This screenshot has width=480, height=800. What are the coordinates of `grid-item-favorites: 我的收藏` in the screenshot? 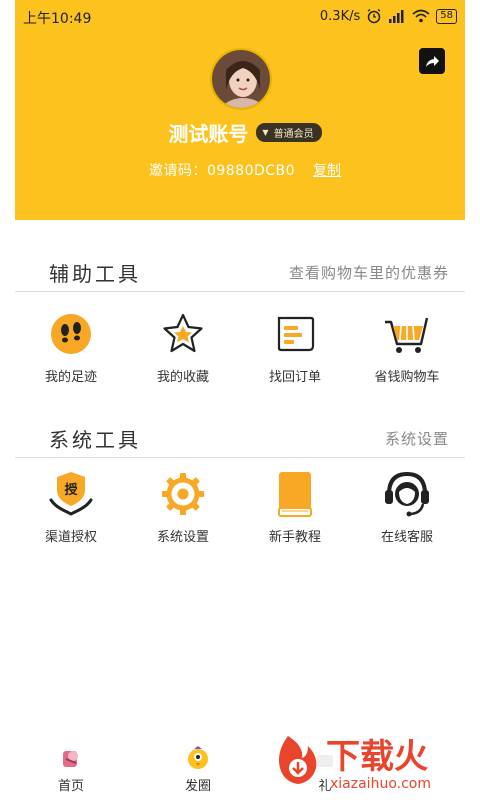 It's located at (183, 347).